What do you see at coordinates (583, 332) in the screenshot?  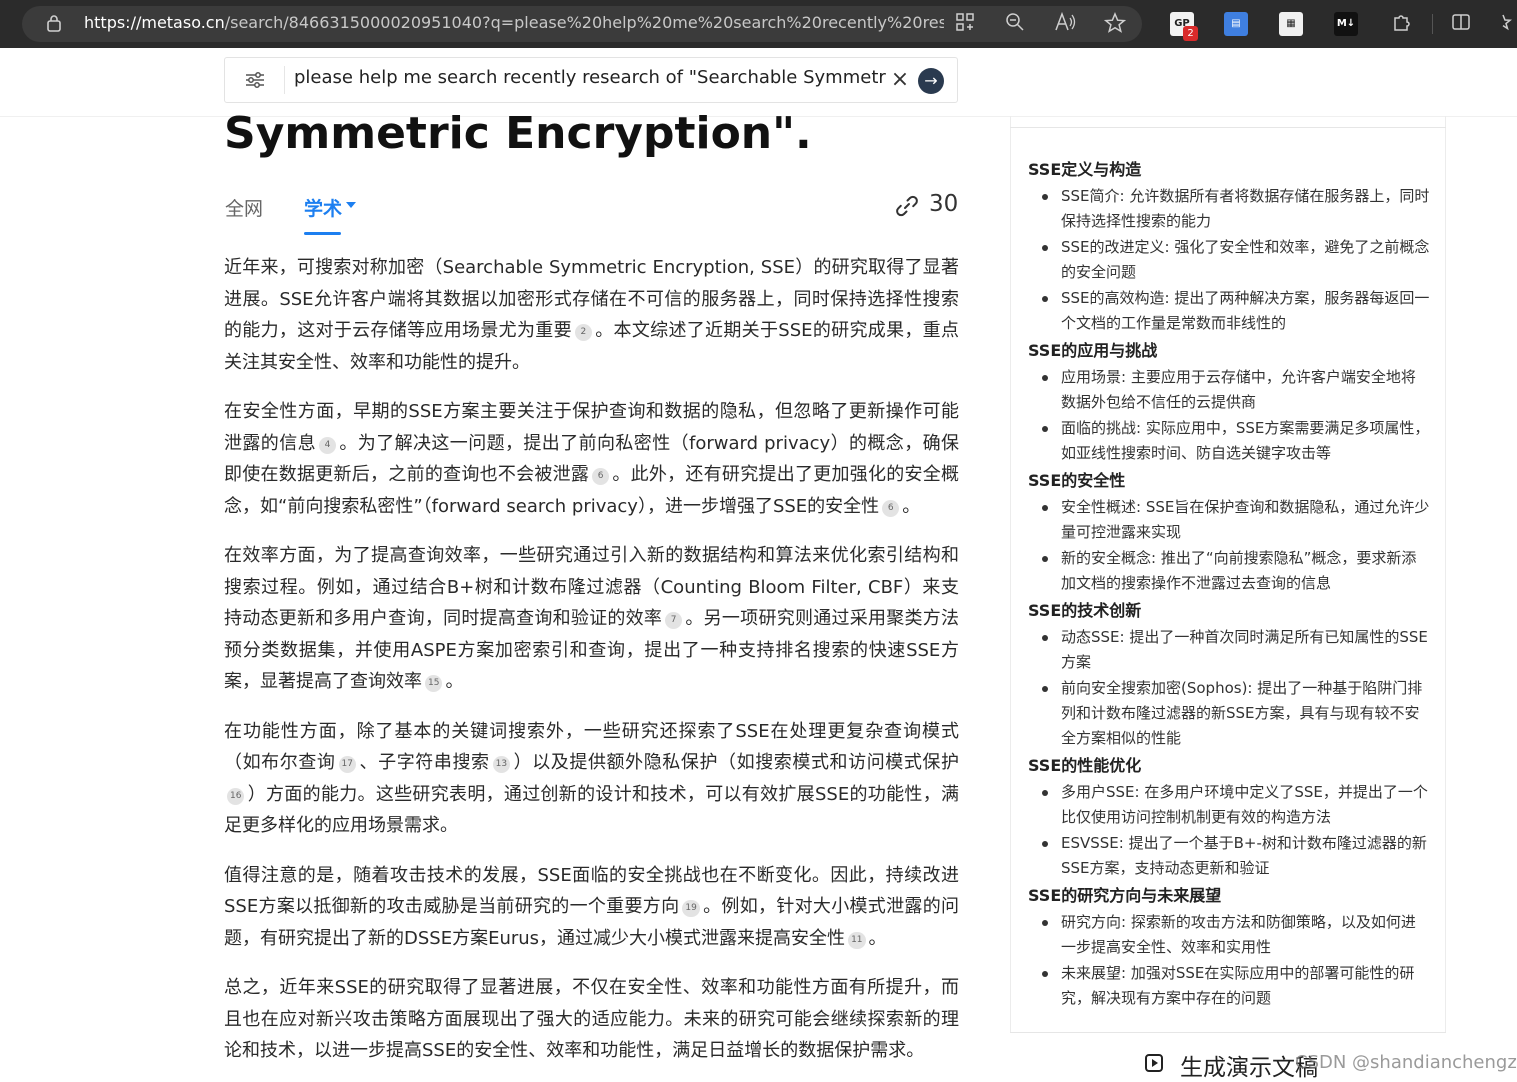 I see `citation-badge: 2` at bounding box center [583, 332].